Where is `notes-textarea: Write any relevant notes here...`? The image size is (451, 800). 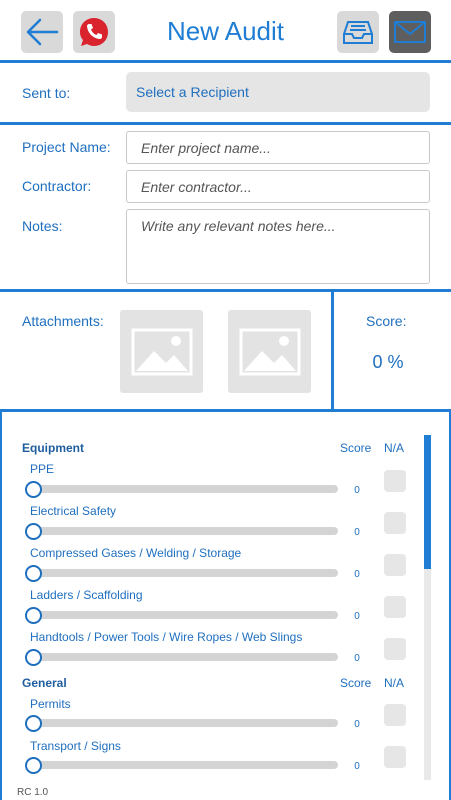 notes-textarea: Write any relevant notes here... is located at coordinates (278, 246).